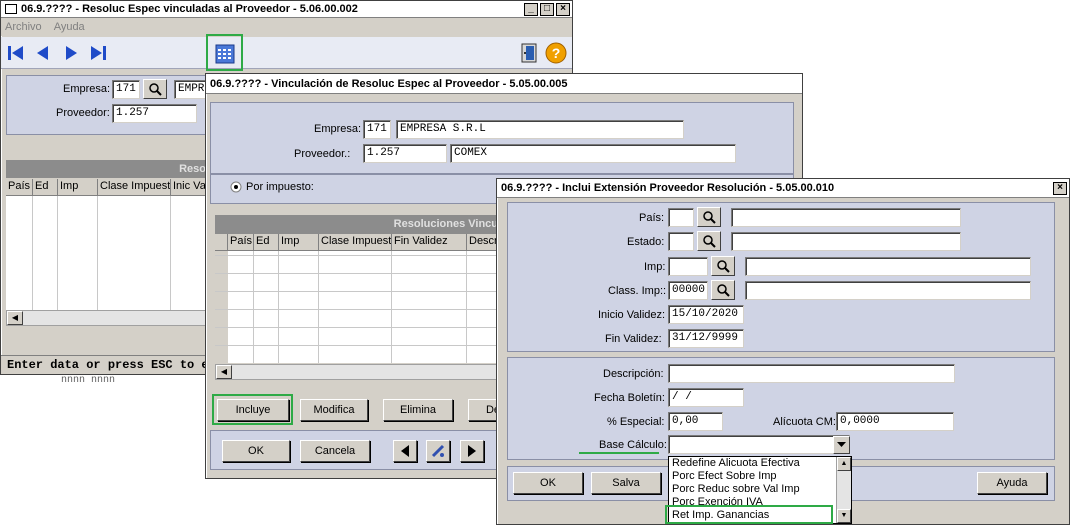 Image resolution: width=1072 pixels, height=527 pixels. What do you see at coordinates (154, 113) in the screenshot?
I see `proveedor-code-field: 1.257` at bounding box center [154, 113].